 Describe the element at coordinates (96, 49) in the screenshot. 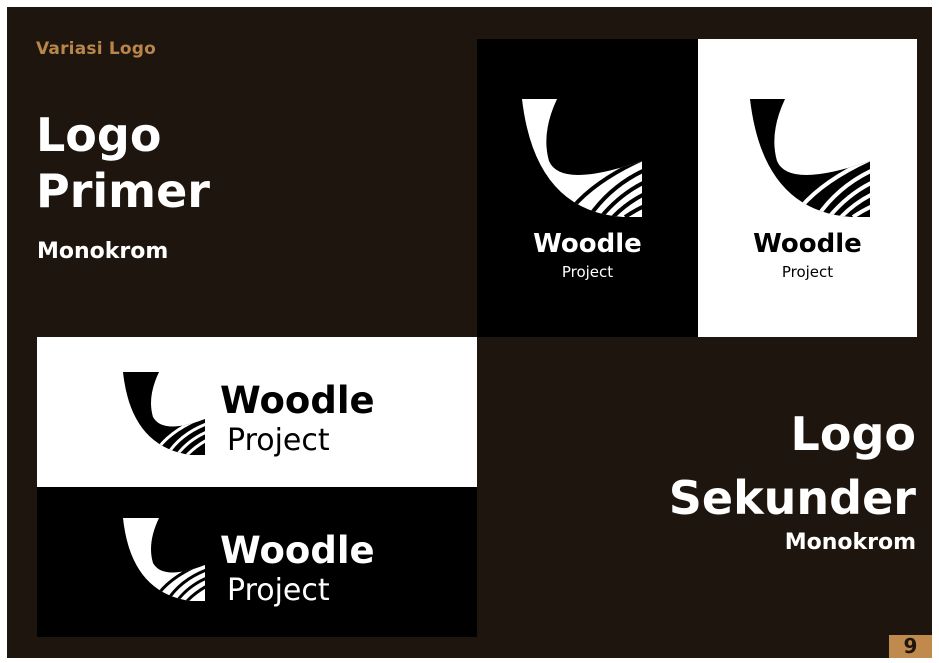

I see `section-label: Variasi Logo` at that location.